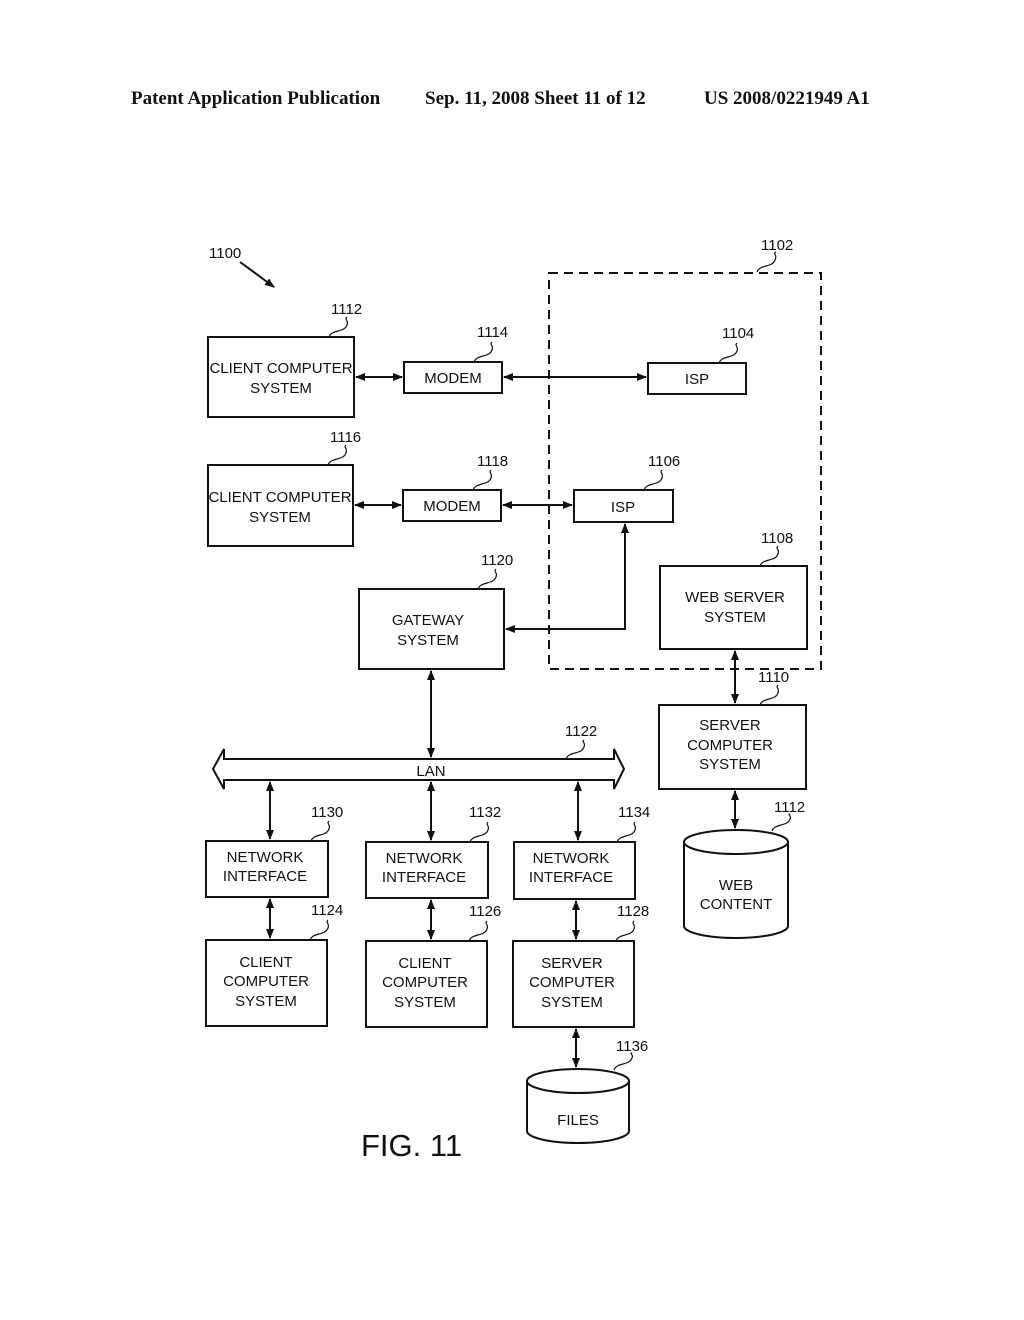 Image resolution: width=1024 pixels, height=1320 pixels. I want to click on client-computer-system-1112: CLIENT COMPUTER SYSTEM 1112, so click(284, 359).